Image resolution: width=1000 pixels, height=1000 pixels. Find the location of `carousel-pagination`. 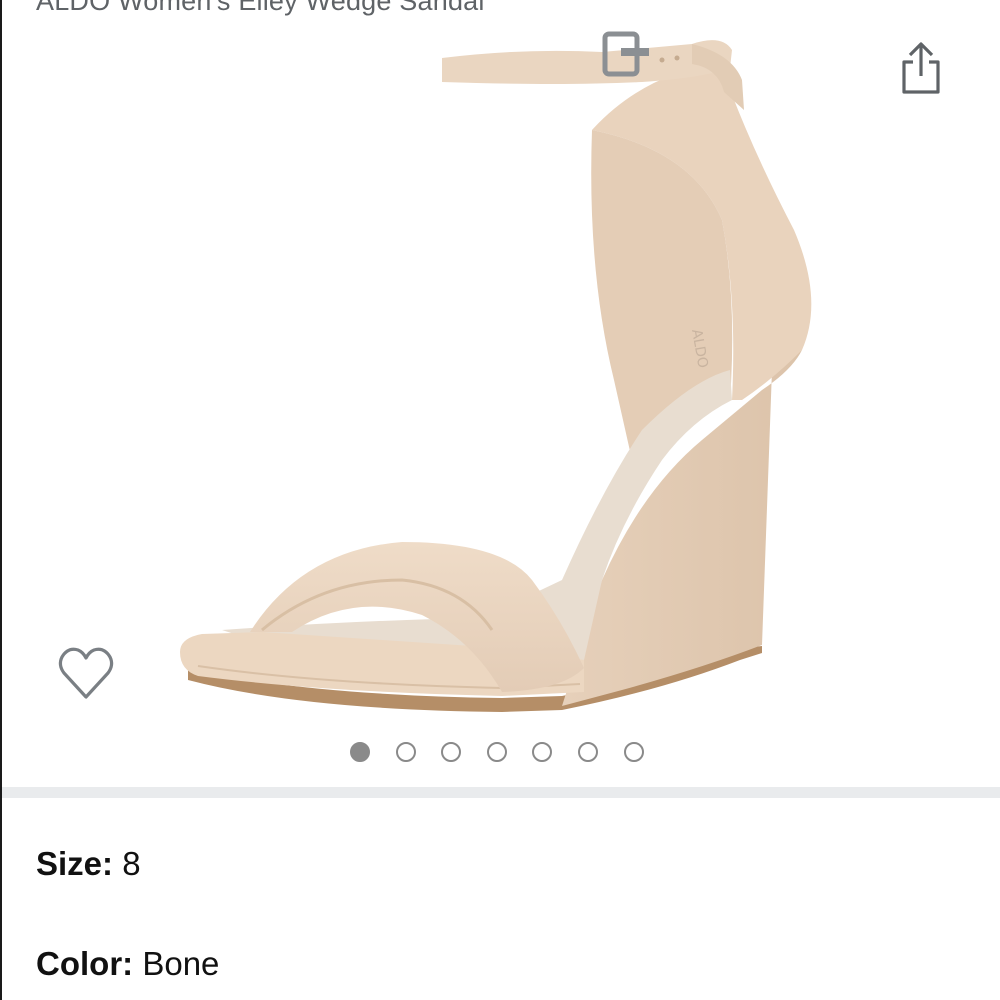

carousel-pagination is located at coordinates (509, 752).